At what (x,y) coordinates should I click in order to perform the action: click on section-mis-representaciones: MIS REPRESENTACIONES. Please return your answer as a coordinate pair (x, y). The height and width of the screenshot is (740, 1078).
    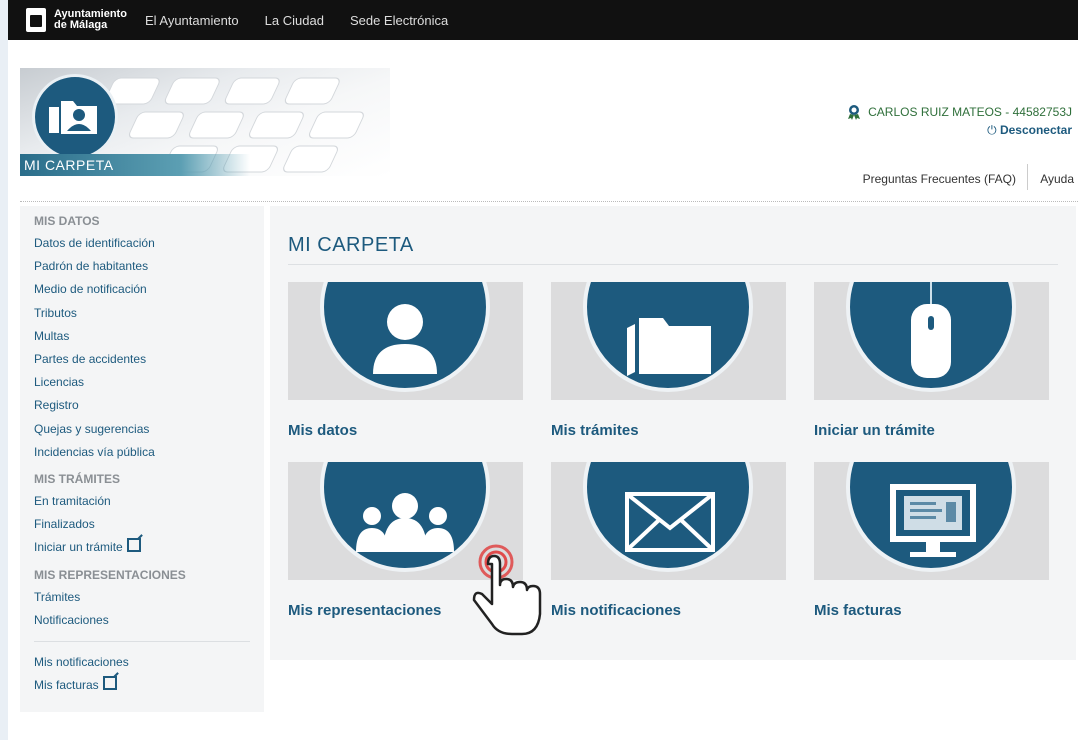
    Looking at the image, I should click on (110, 574).